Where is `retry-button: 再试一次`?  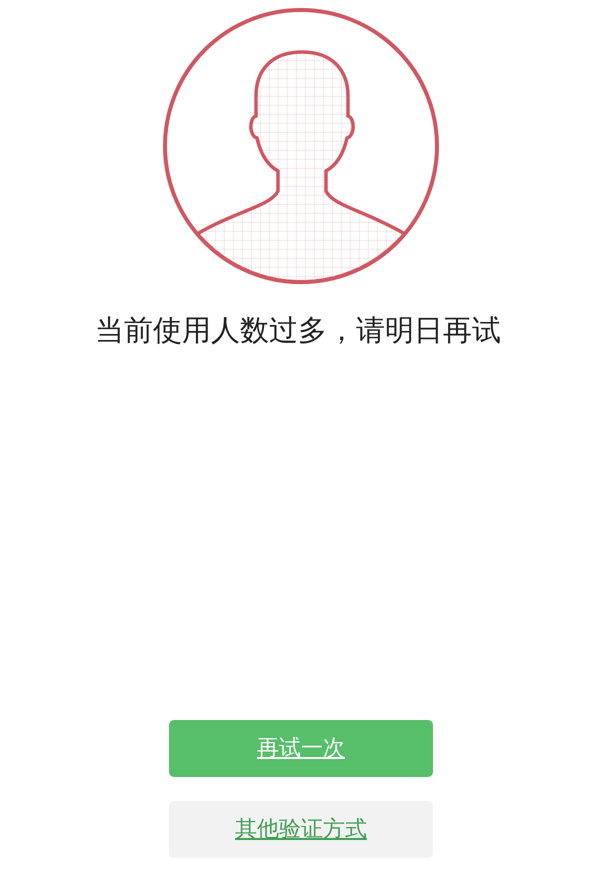
retry-button: 再试一次 is located at coordinates (301, 748).